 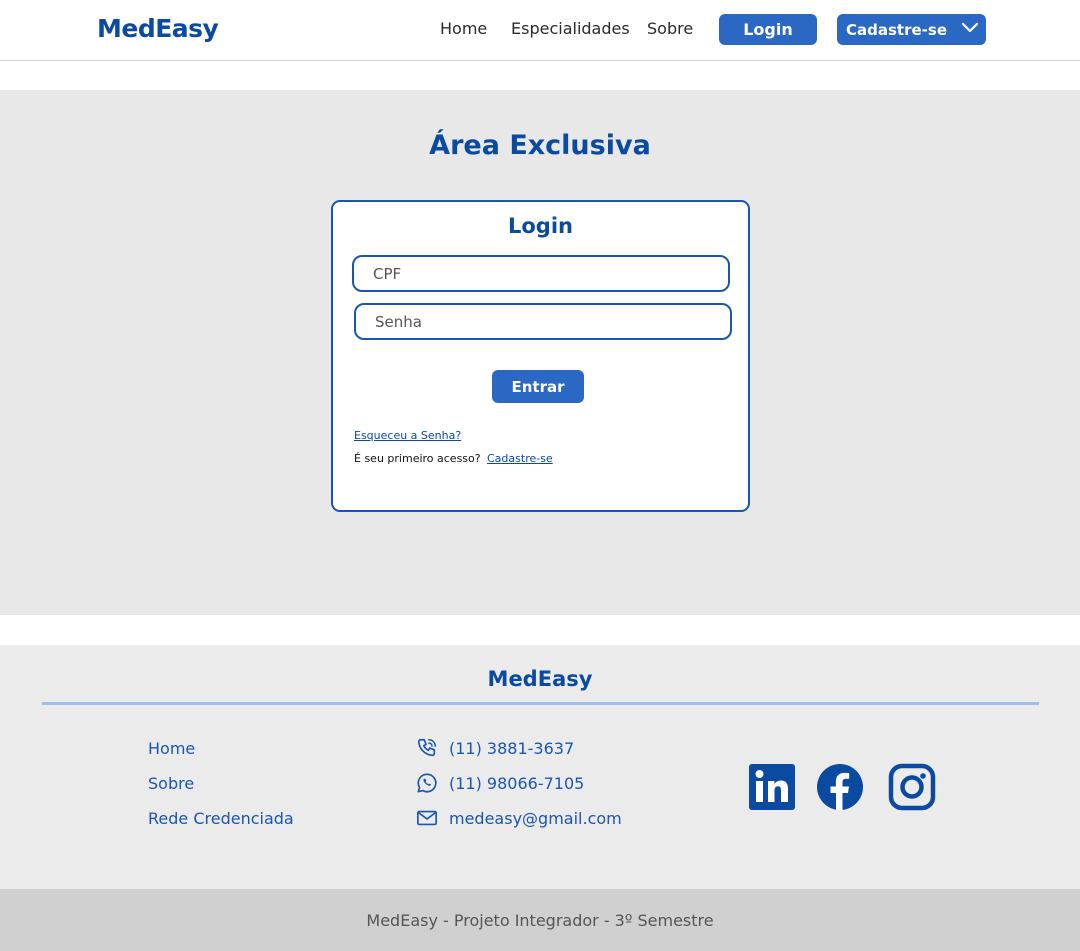 I want to click on contact-phone-text: (11) 3881-3637, so click(x=511, y=748).